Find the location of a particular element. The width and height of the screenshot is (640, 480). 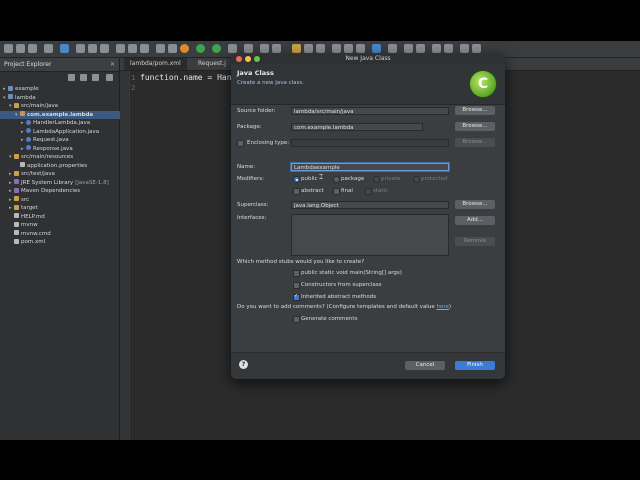

tree-item-label: src is located at coordinates (25, 199).